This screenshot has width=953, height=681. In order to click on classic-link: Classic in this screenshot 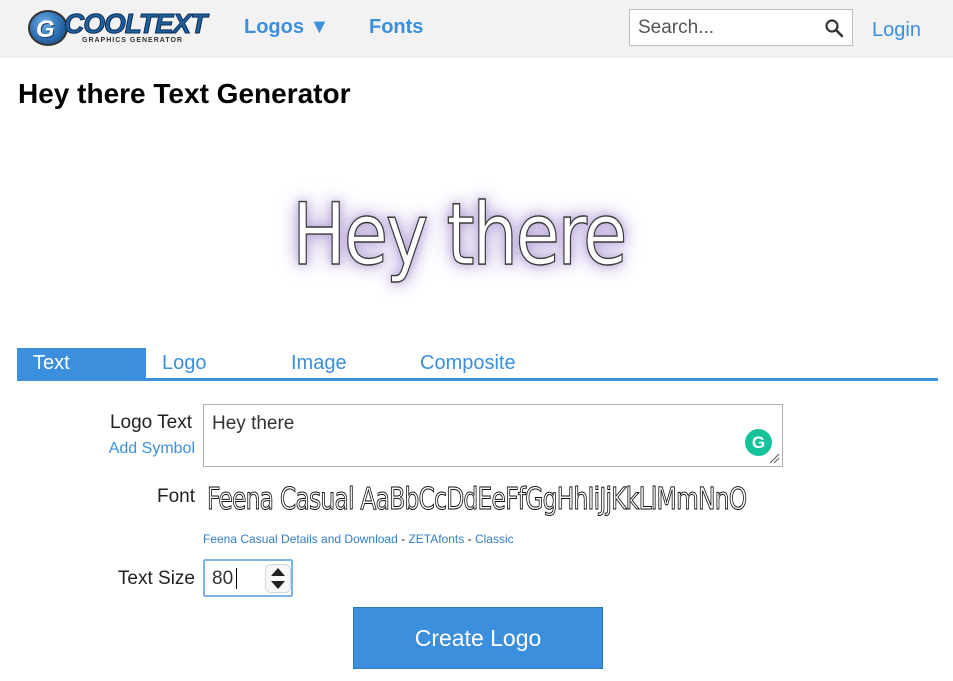, I will do `click(494, 539)`.